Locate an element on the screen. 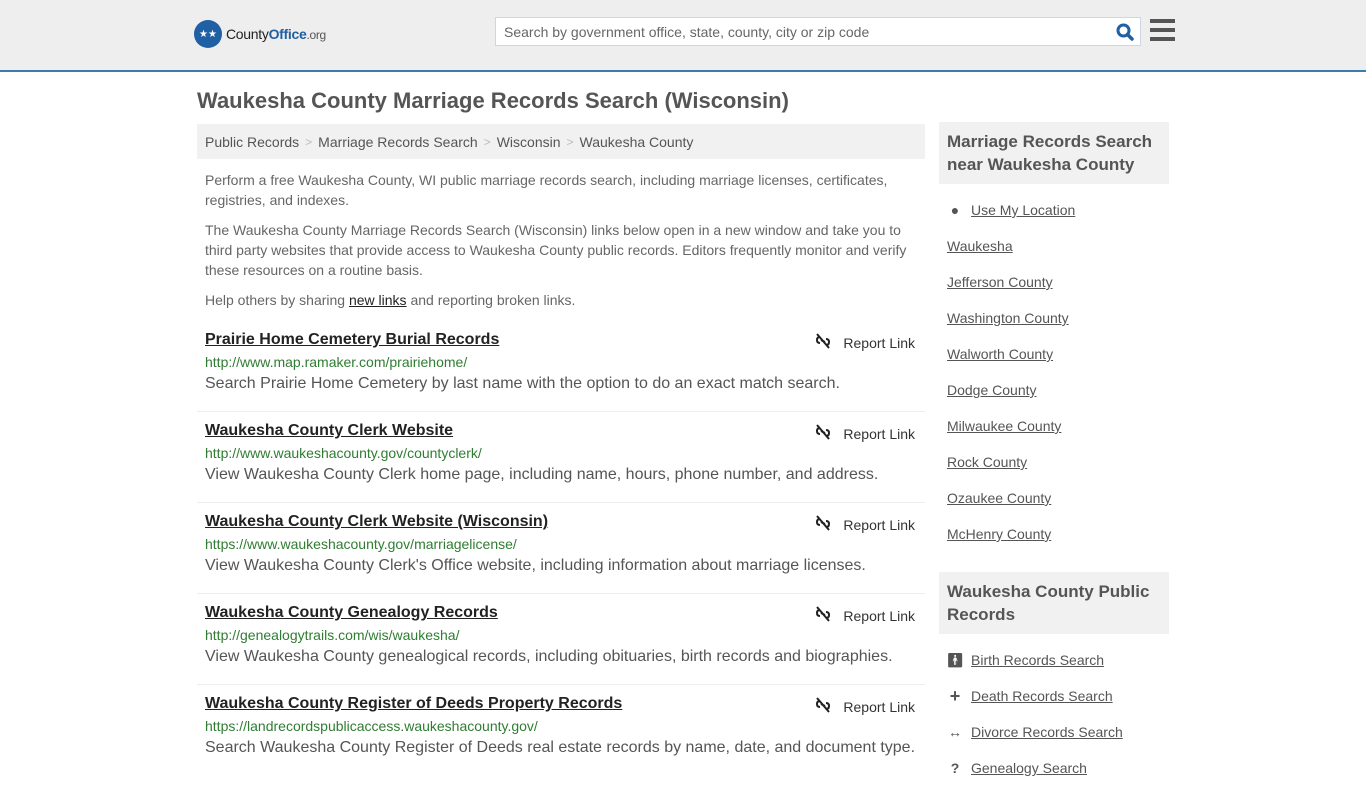 The width and height of the screenshot is (1366, 786). record-title-link: Waukesha County Clerk Website is located at coordinates (329, 431).